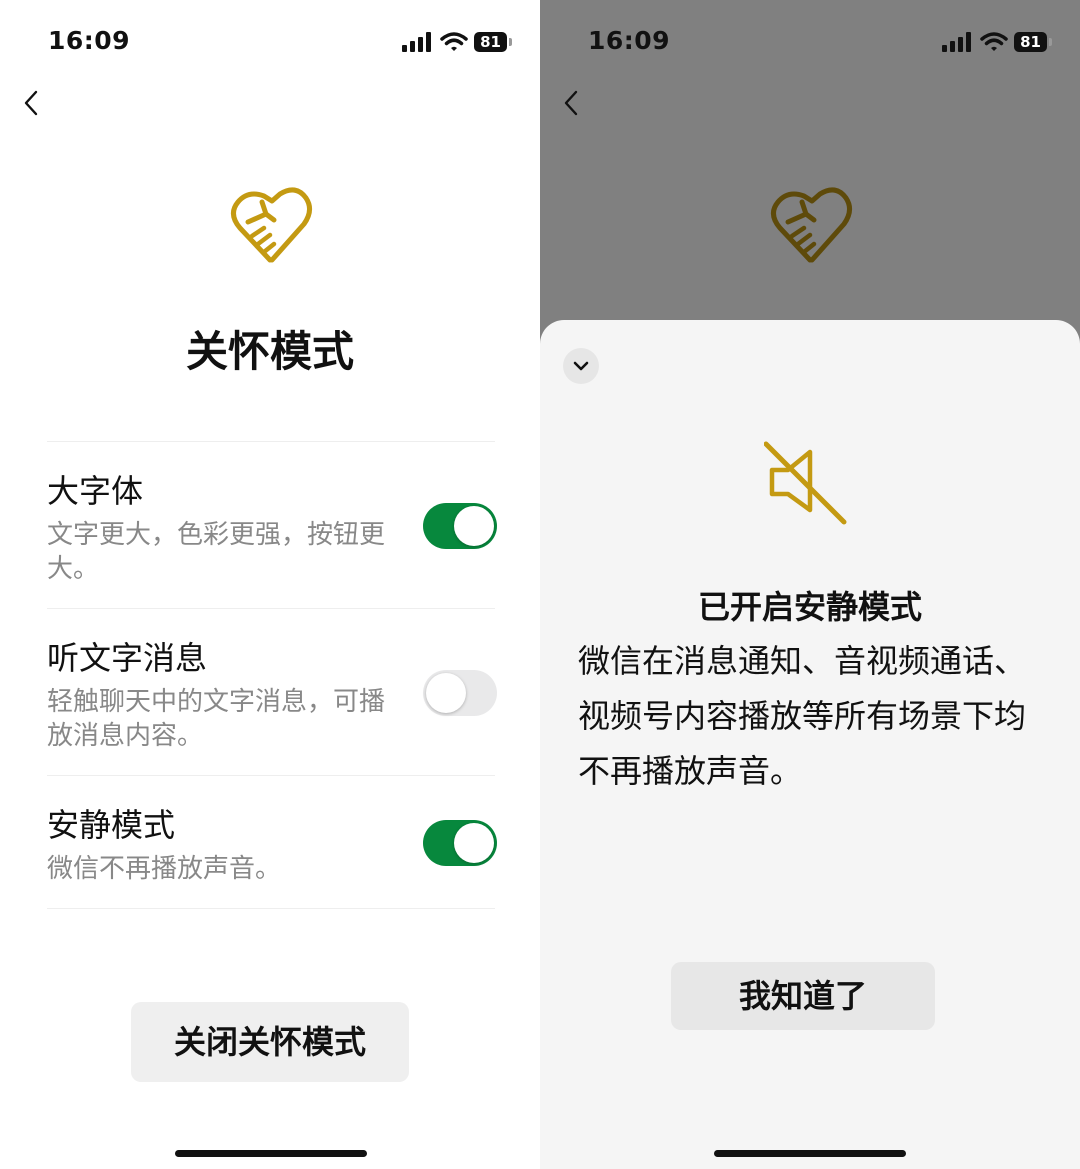 Image resolution: width=1080 pixels, height=1169 pixels. What do you see at coordinates (111, 825) in the screenshot?
I see `setting-title-quiet-mode: 安静模式` at bounding box center [111, 825].